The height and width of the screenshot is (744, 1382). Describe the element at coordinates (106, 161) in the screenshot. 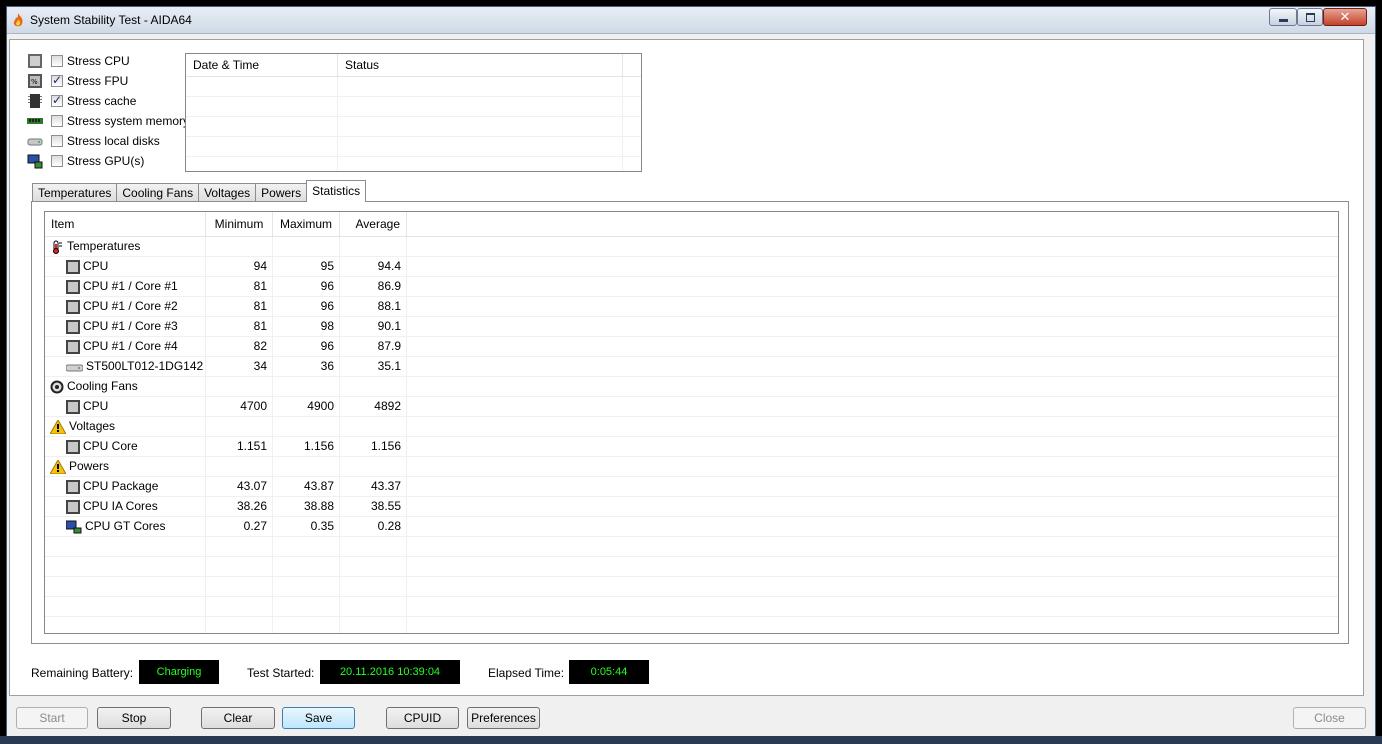

I see `stress-gpu-label: Stress GPU(s)` at that location.